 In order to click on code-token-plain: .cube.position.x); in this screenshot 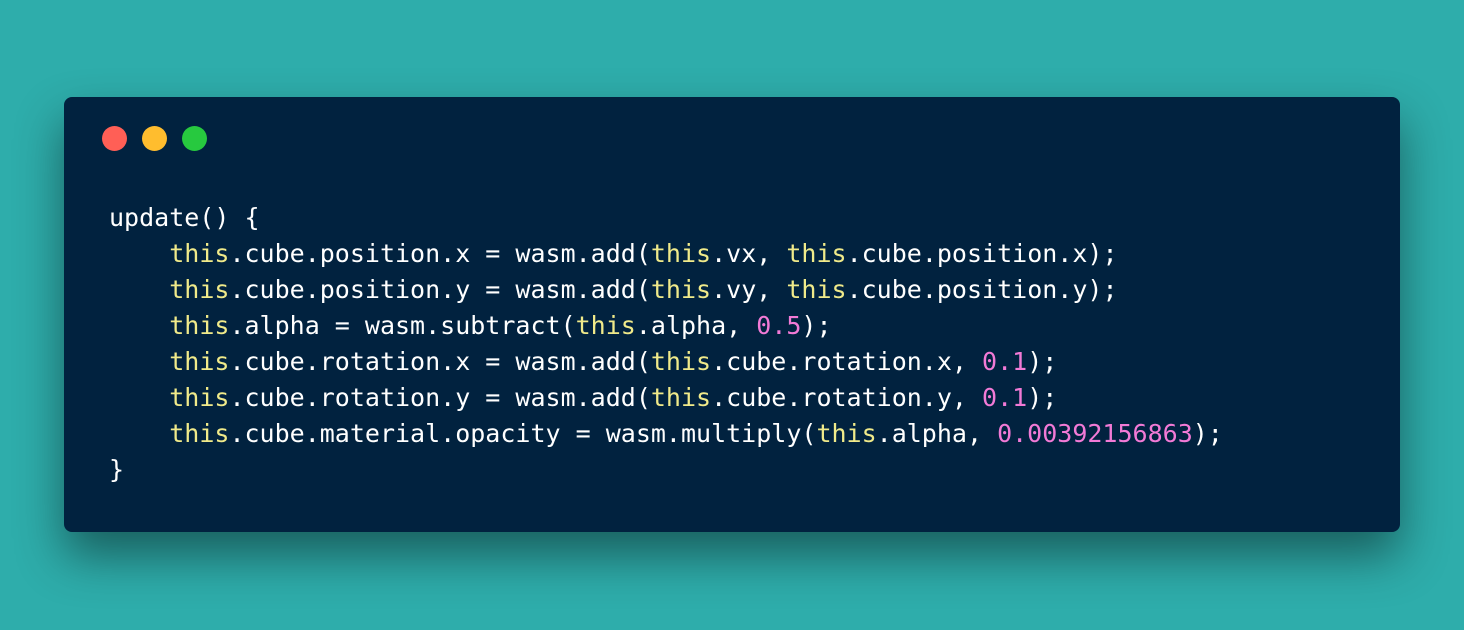, I will do `click(982, 253)`.